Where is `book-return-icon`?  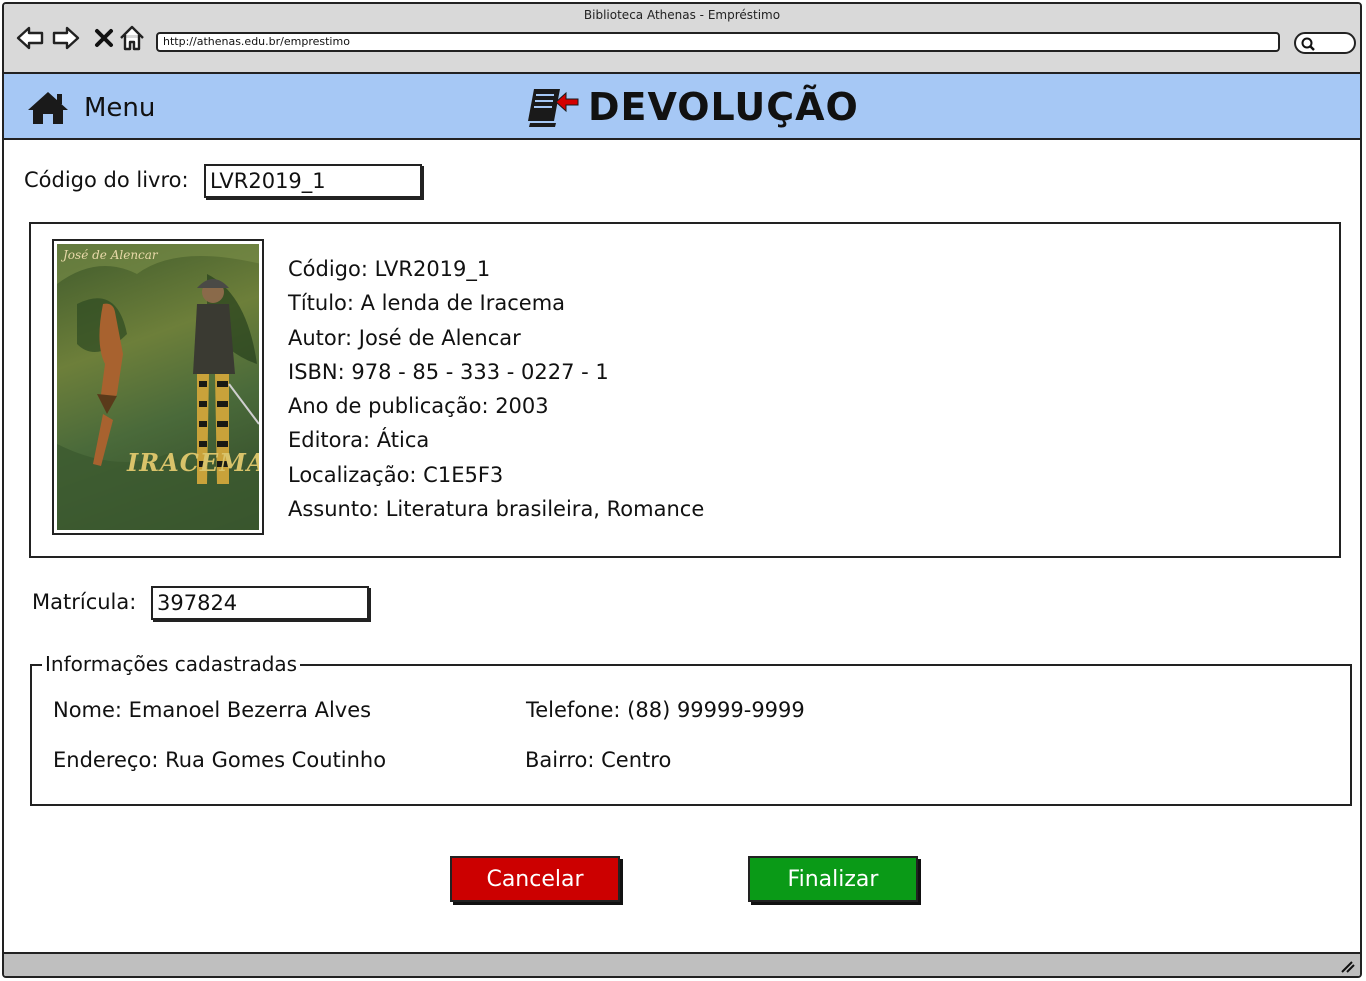 book-return-icon is located at coordinates (553, 108).